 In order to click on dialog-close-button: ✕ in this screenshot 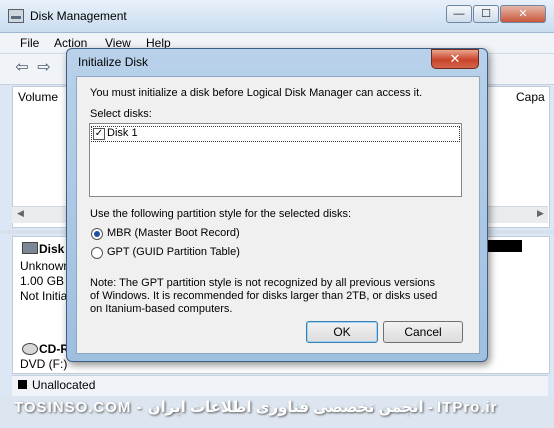, I will do `click(455, 59)`.